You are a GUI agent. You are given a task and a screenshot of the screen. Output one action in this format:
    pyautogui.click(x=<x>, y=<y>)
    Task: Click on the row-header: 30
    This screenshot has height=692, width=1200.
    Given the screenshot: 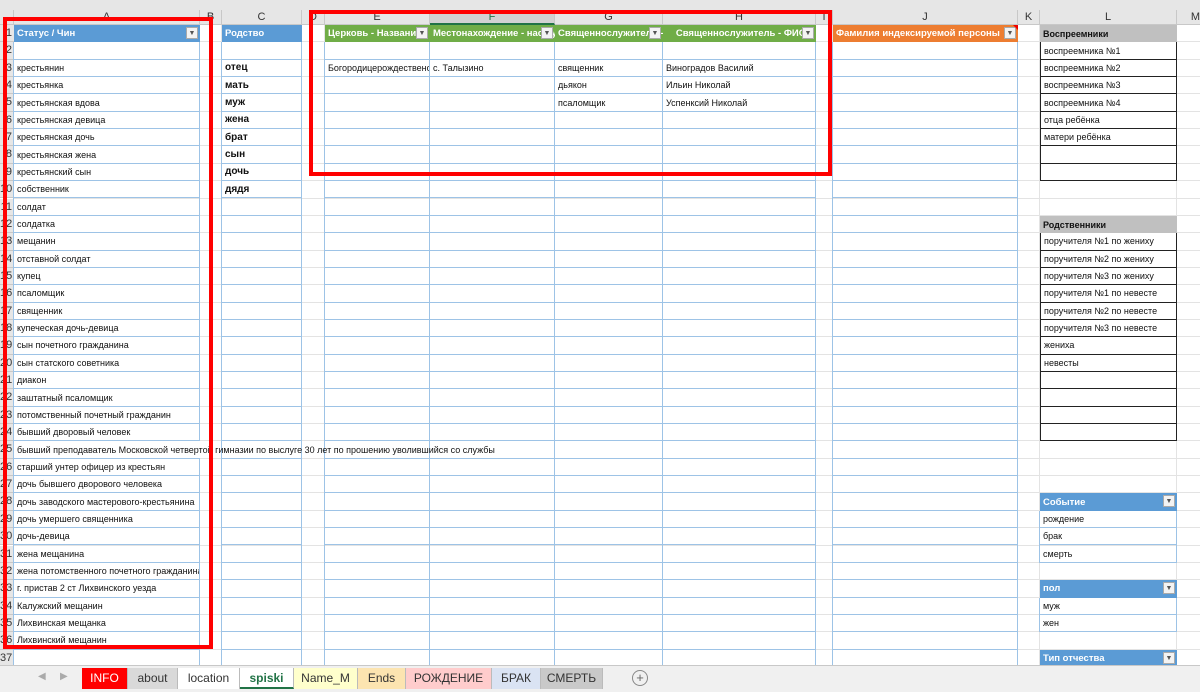 What is the action you would take?
    pyautogui.click(x=7, y=537)
    